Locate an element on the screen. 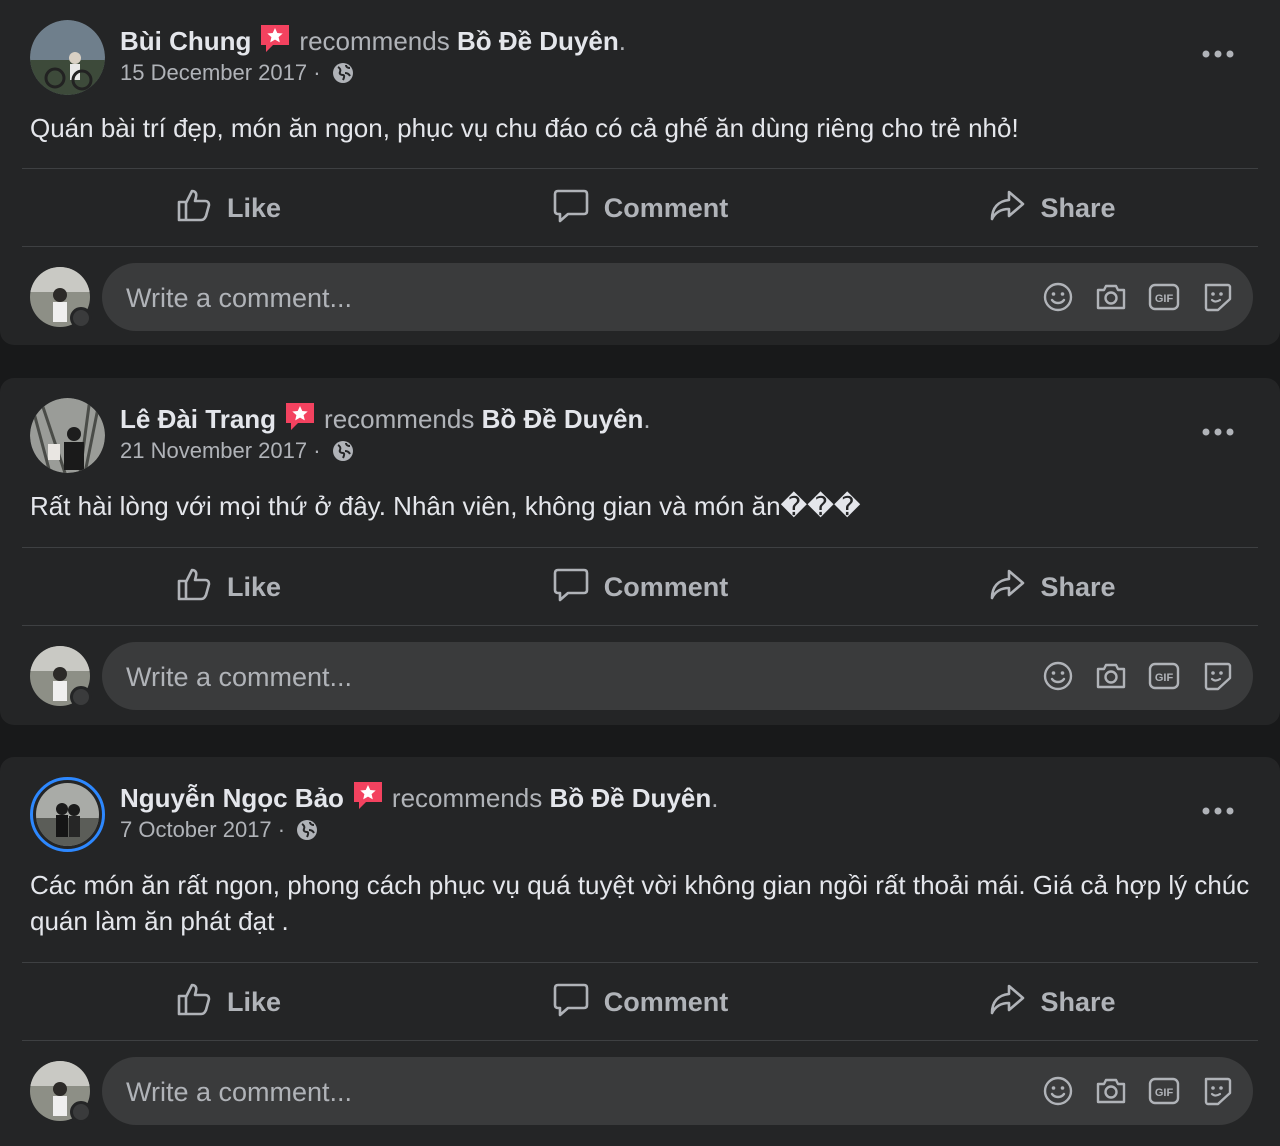 Image resolution: width=1280 pixels, height=1146 pixels. author-name: Nguyễn Ngọc Bảo is located at coordinates (232, 798).